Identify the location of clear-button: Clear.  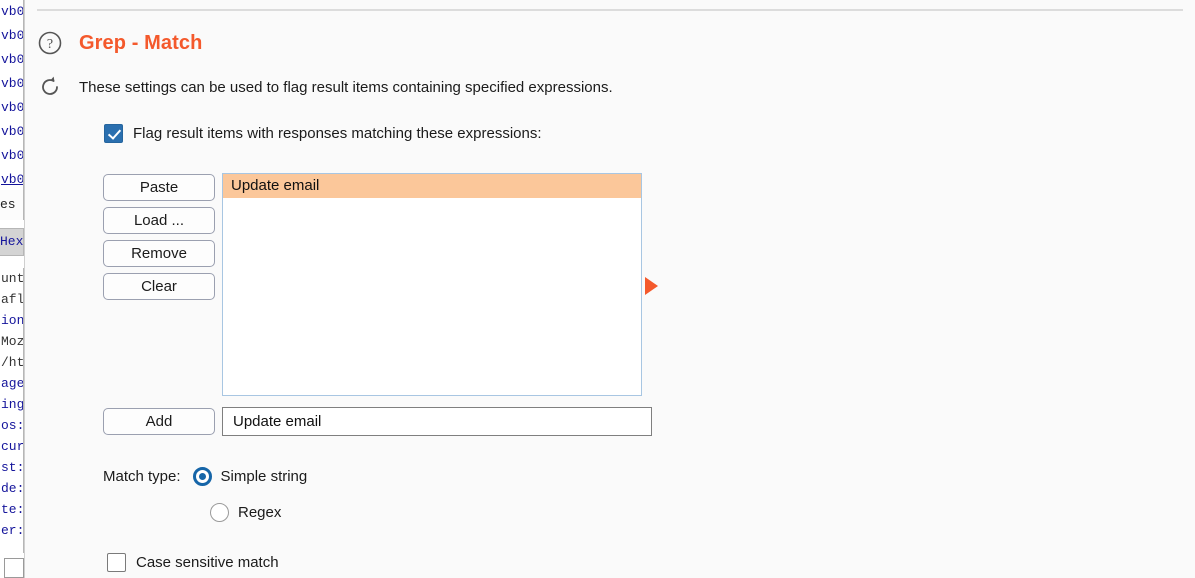
(159, 286).